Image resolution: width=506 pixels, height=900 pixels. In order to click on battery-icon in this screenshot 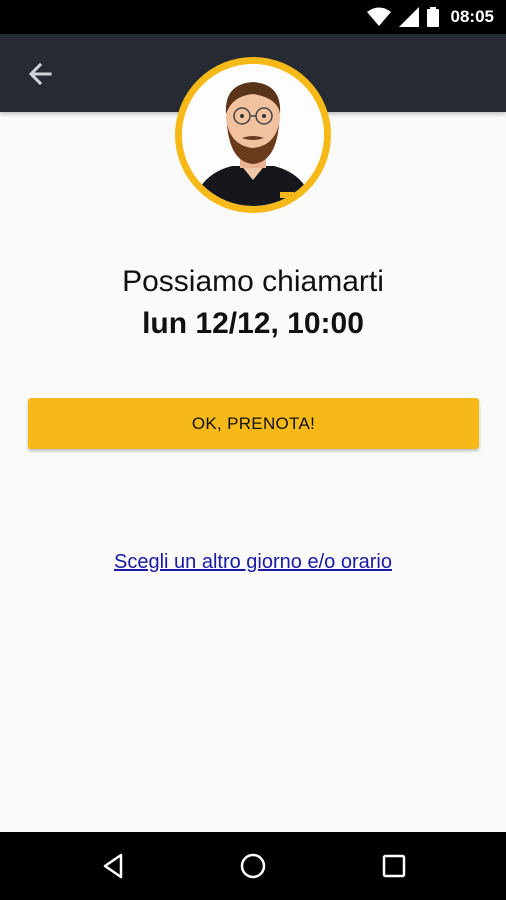, I will do `click(432, 17)`.